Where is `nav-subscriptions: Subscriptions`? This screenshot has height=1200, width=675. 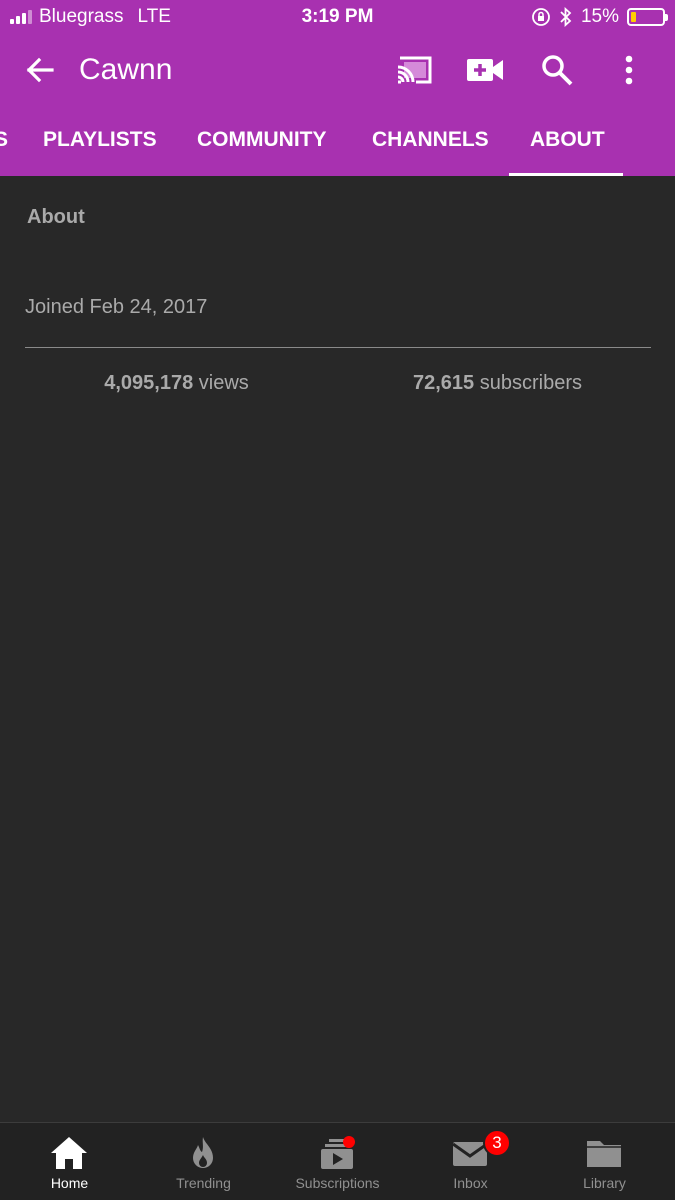 nav-subscriptions: Subscriptions is located at coordinates (337, 1161).